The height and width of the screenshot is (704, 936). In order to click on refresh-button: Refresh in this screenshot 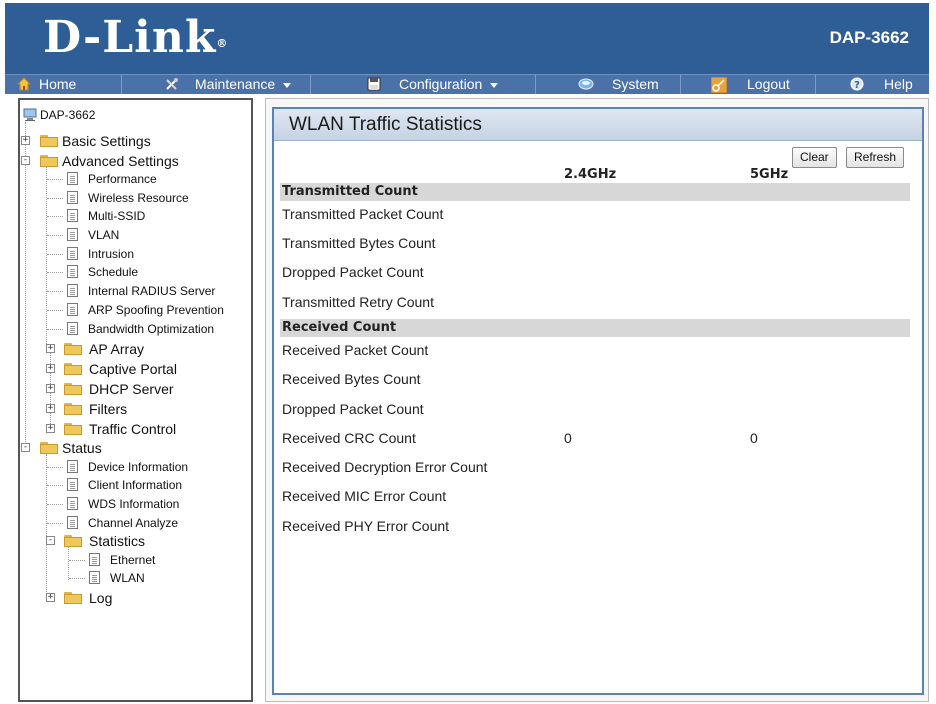, I will do `click(875, 157)`.